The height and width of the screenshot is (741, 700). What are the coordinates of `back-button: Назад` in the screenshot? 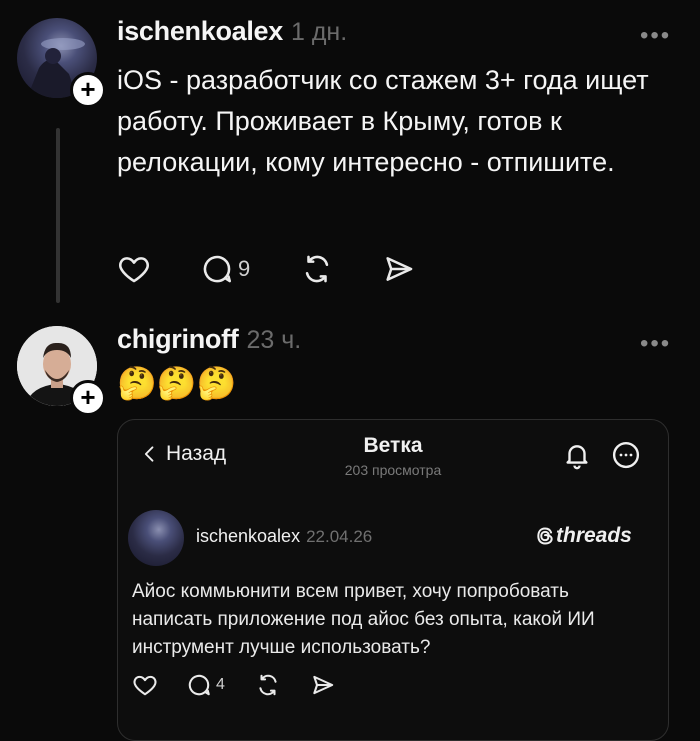 It's located at (183, 454).